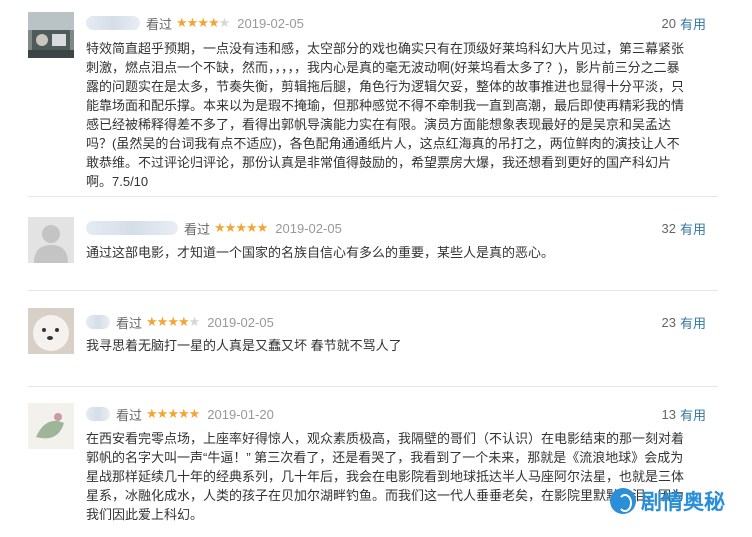 This screenshot has height=537, width=752. I want to click on vote-count: 32, so click(668, 228).